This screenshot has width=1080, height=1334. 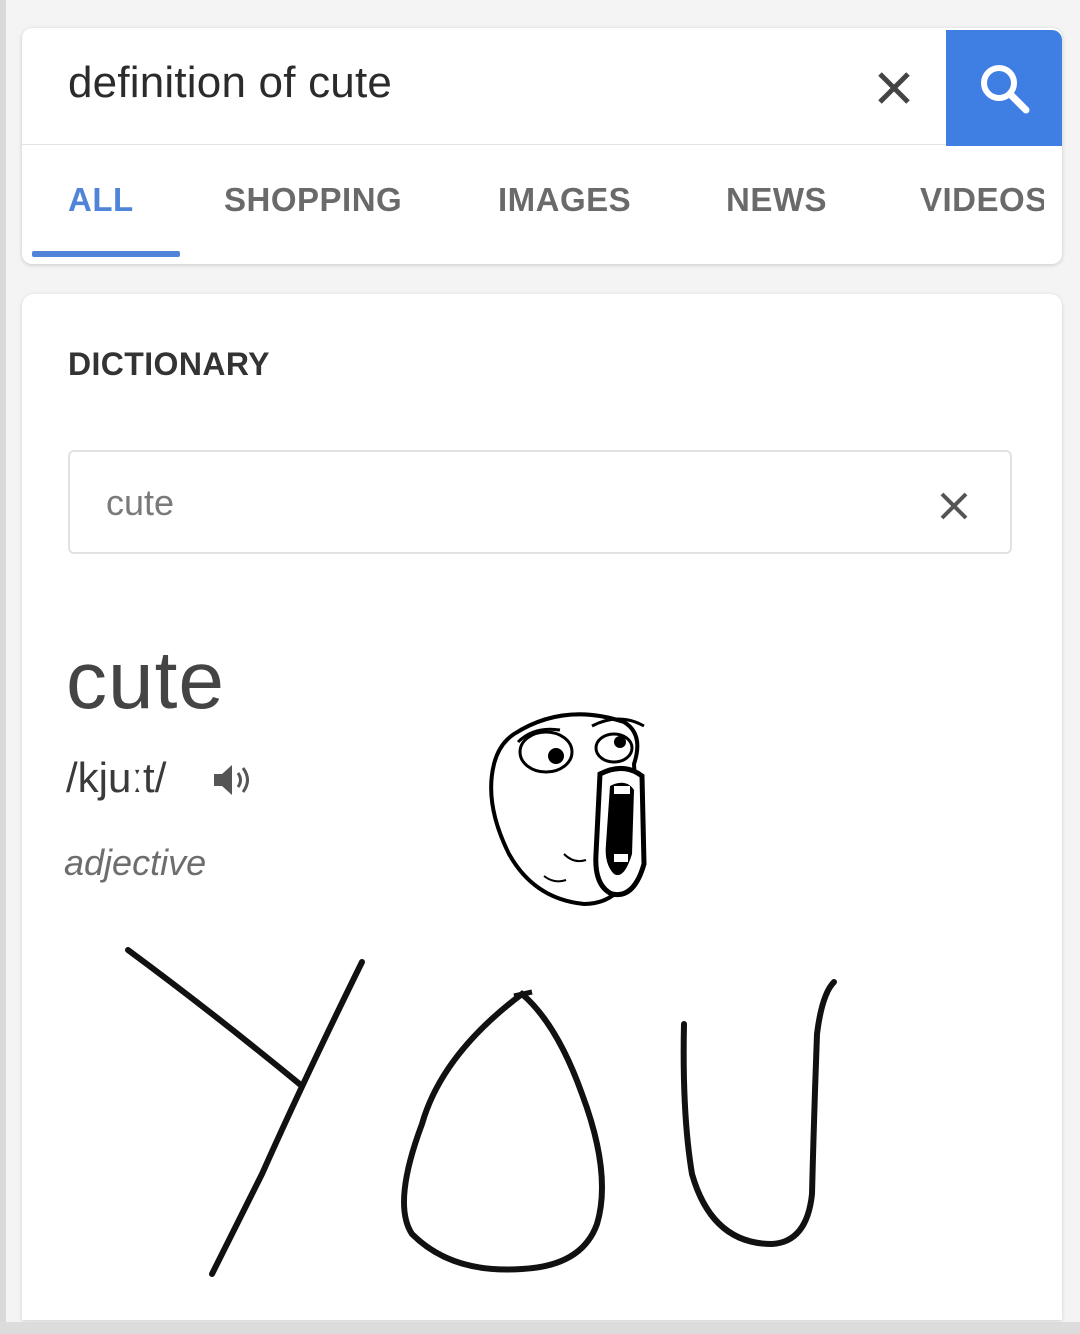 I want to click on dictionary-heading: DICTIONARY, so click(x=169, y=364).